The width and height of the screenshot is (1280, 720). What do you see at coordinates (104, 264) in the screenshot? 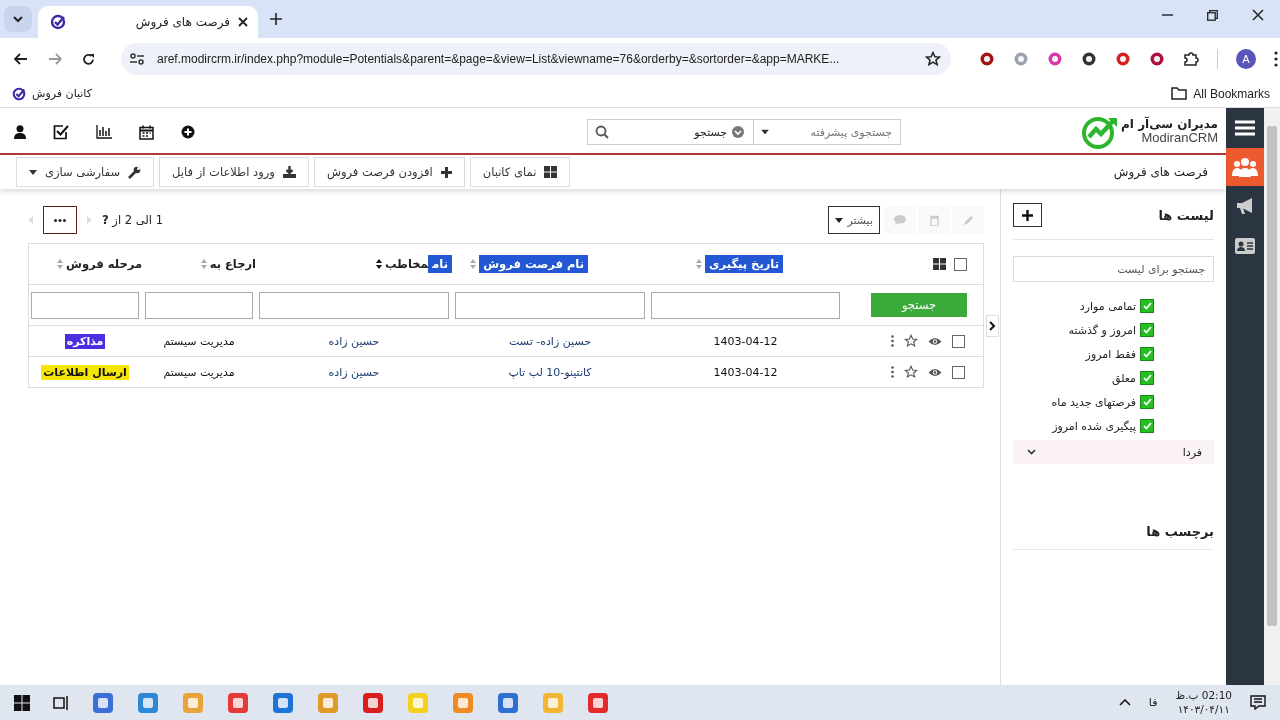
I see `column-header: مرحله فروش` at bounding box center [104, 264].